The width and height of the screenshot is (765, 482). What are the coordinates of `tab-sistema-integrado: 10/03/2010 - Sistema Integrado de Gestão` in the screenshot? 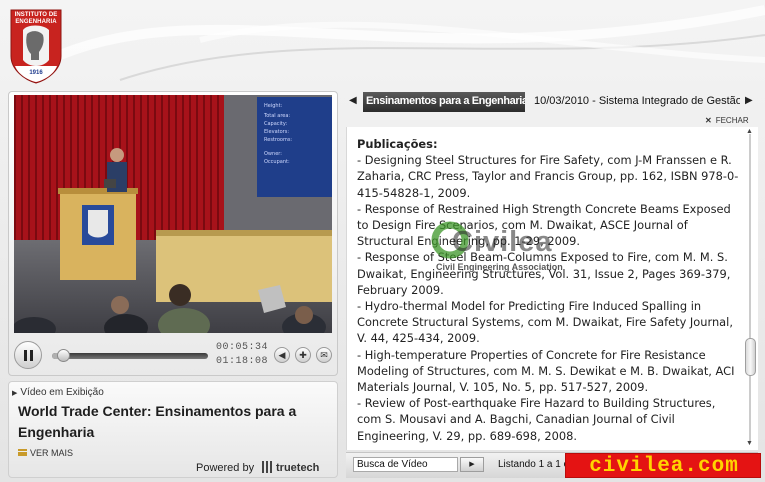 It's located at (637, 101).